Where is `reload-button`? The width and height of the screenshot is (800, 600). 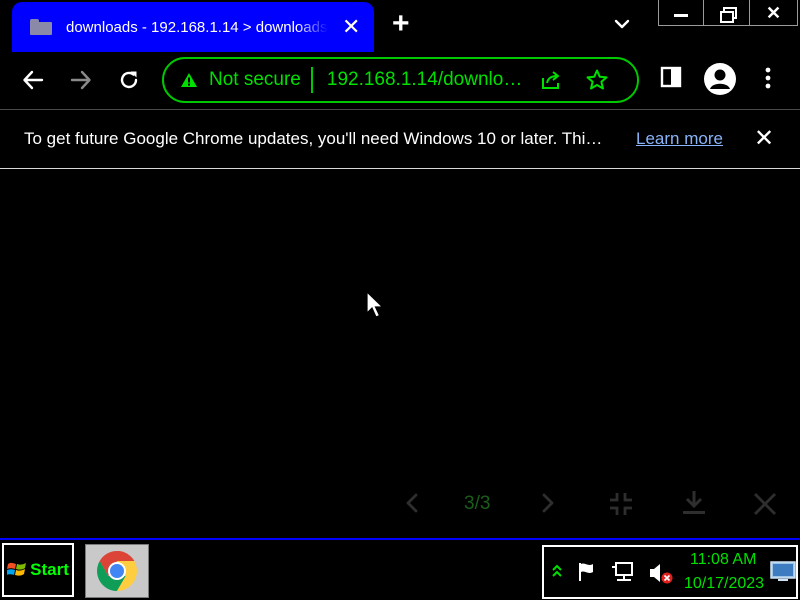 reload-button is located at coordinates (129, 80).